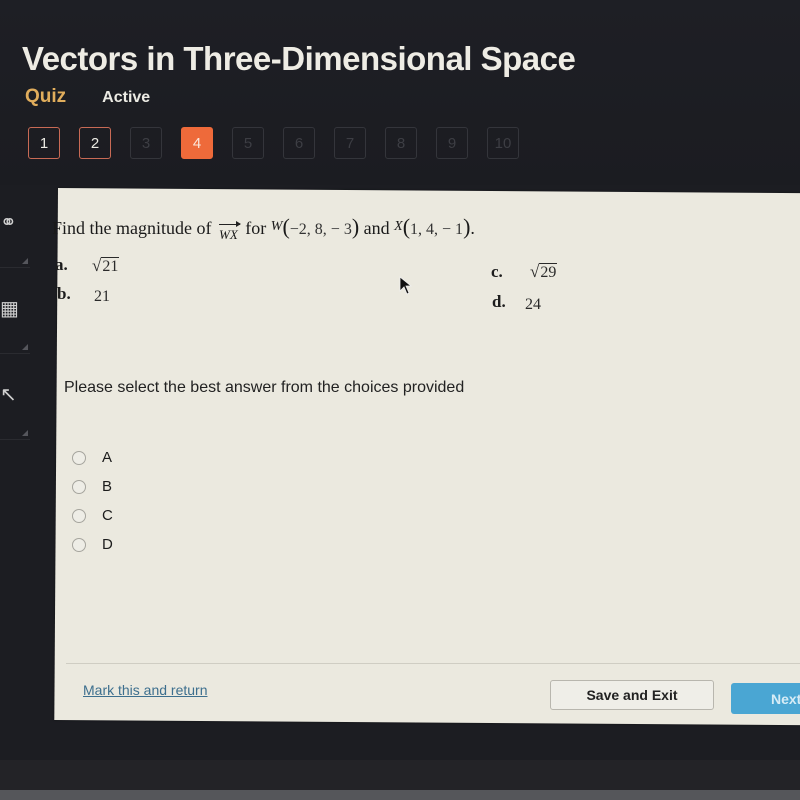 The image size is (800, 800). Describe the element at coordinates (533, 304) in the screenshot. I see `choice-d-value: 24` at that location.